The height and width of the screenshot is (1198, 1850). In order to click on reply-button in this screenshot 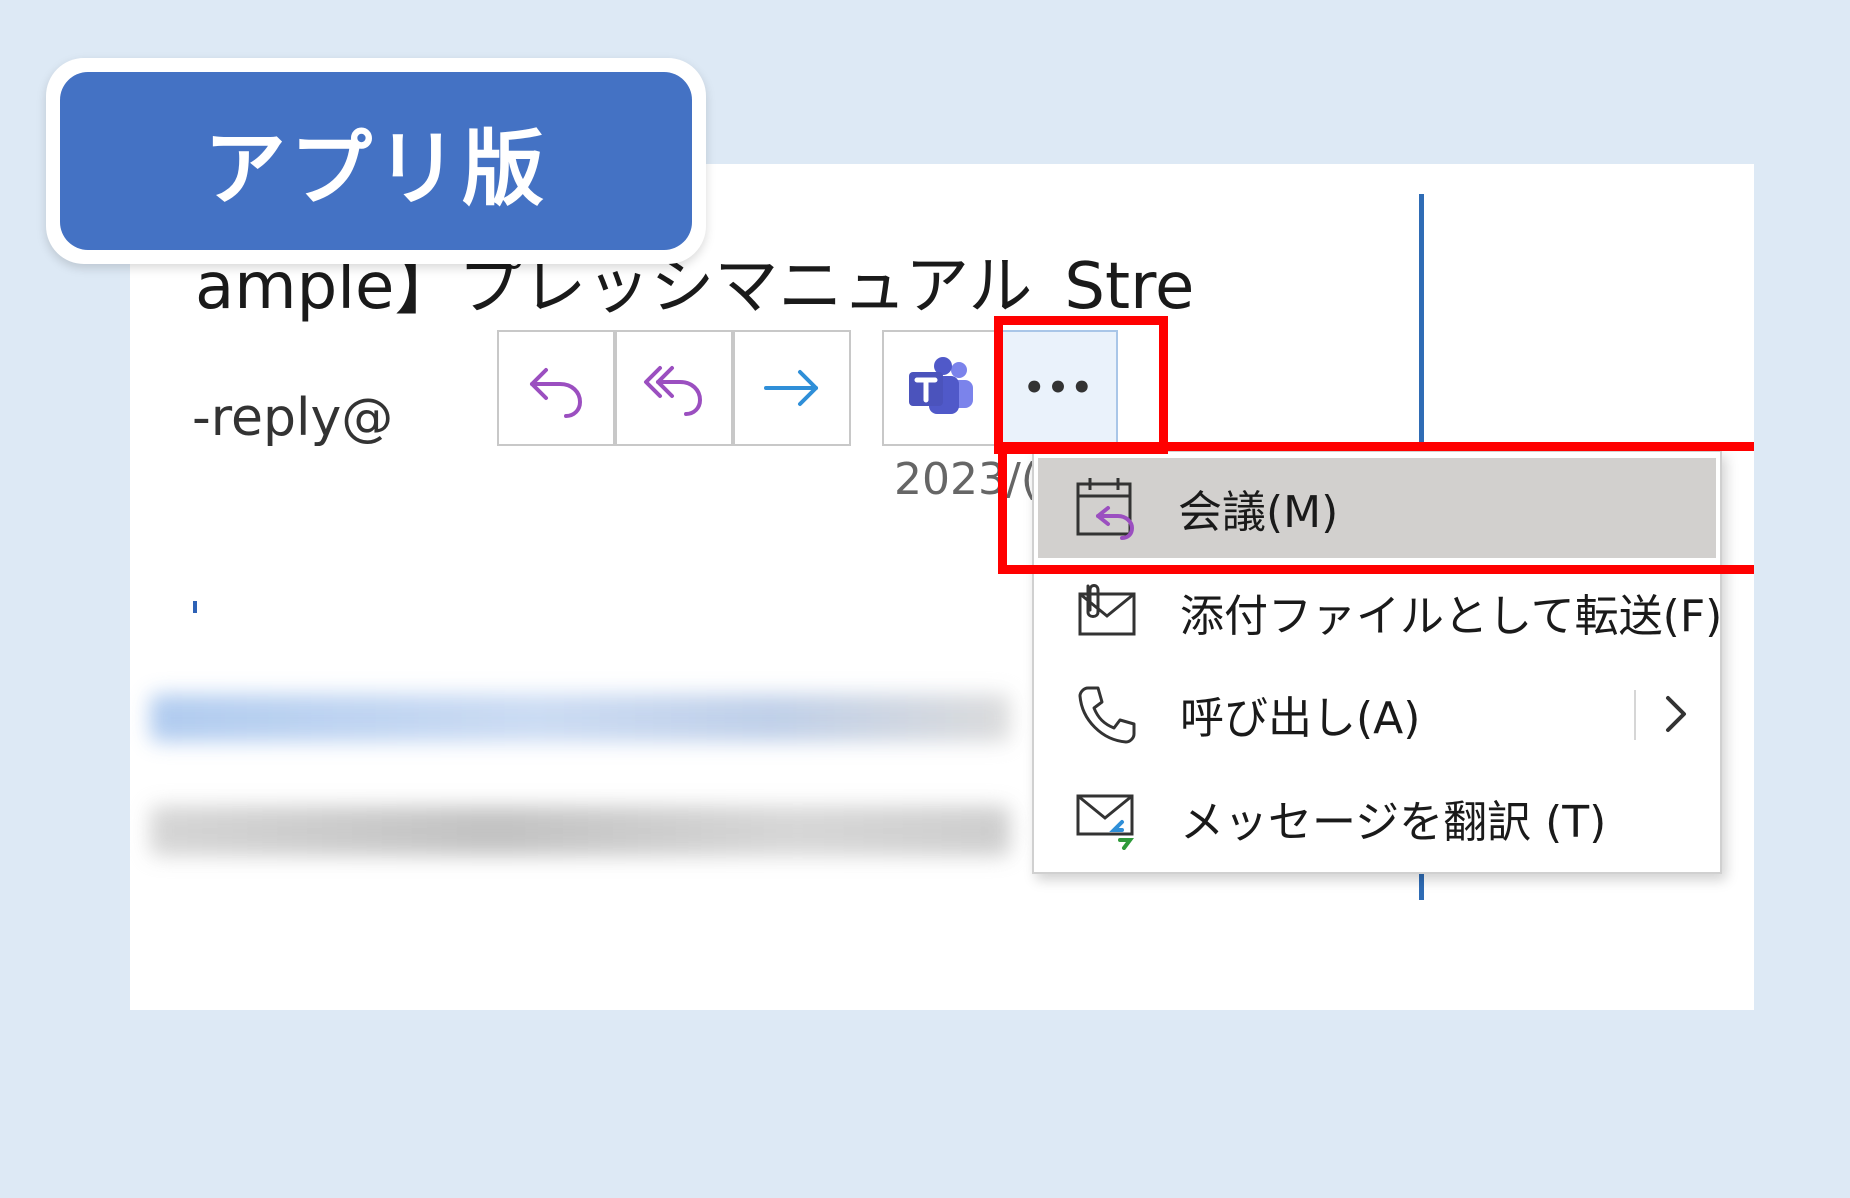, I will do `click(556, 388)`.